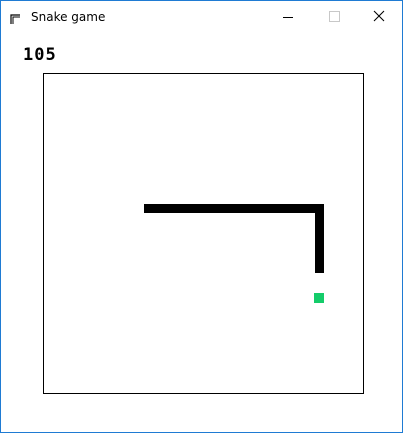  What do you see at coordinates (319, 298) in the screenshot?
I see `food-pellet` at bounding box center [319, 298].